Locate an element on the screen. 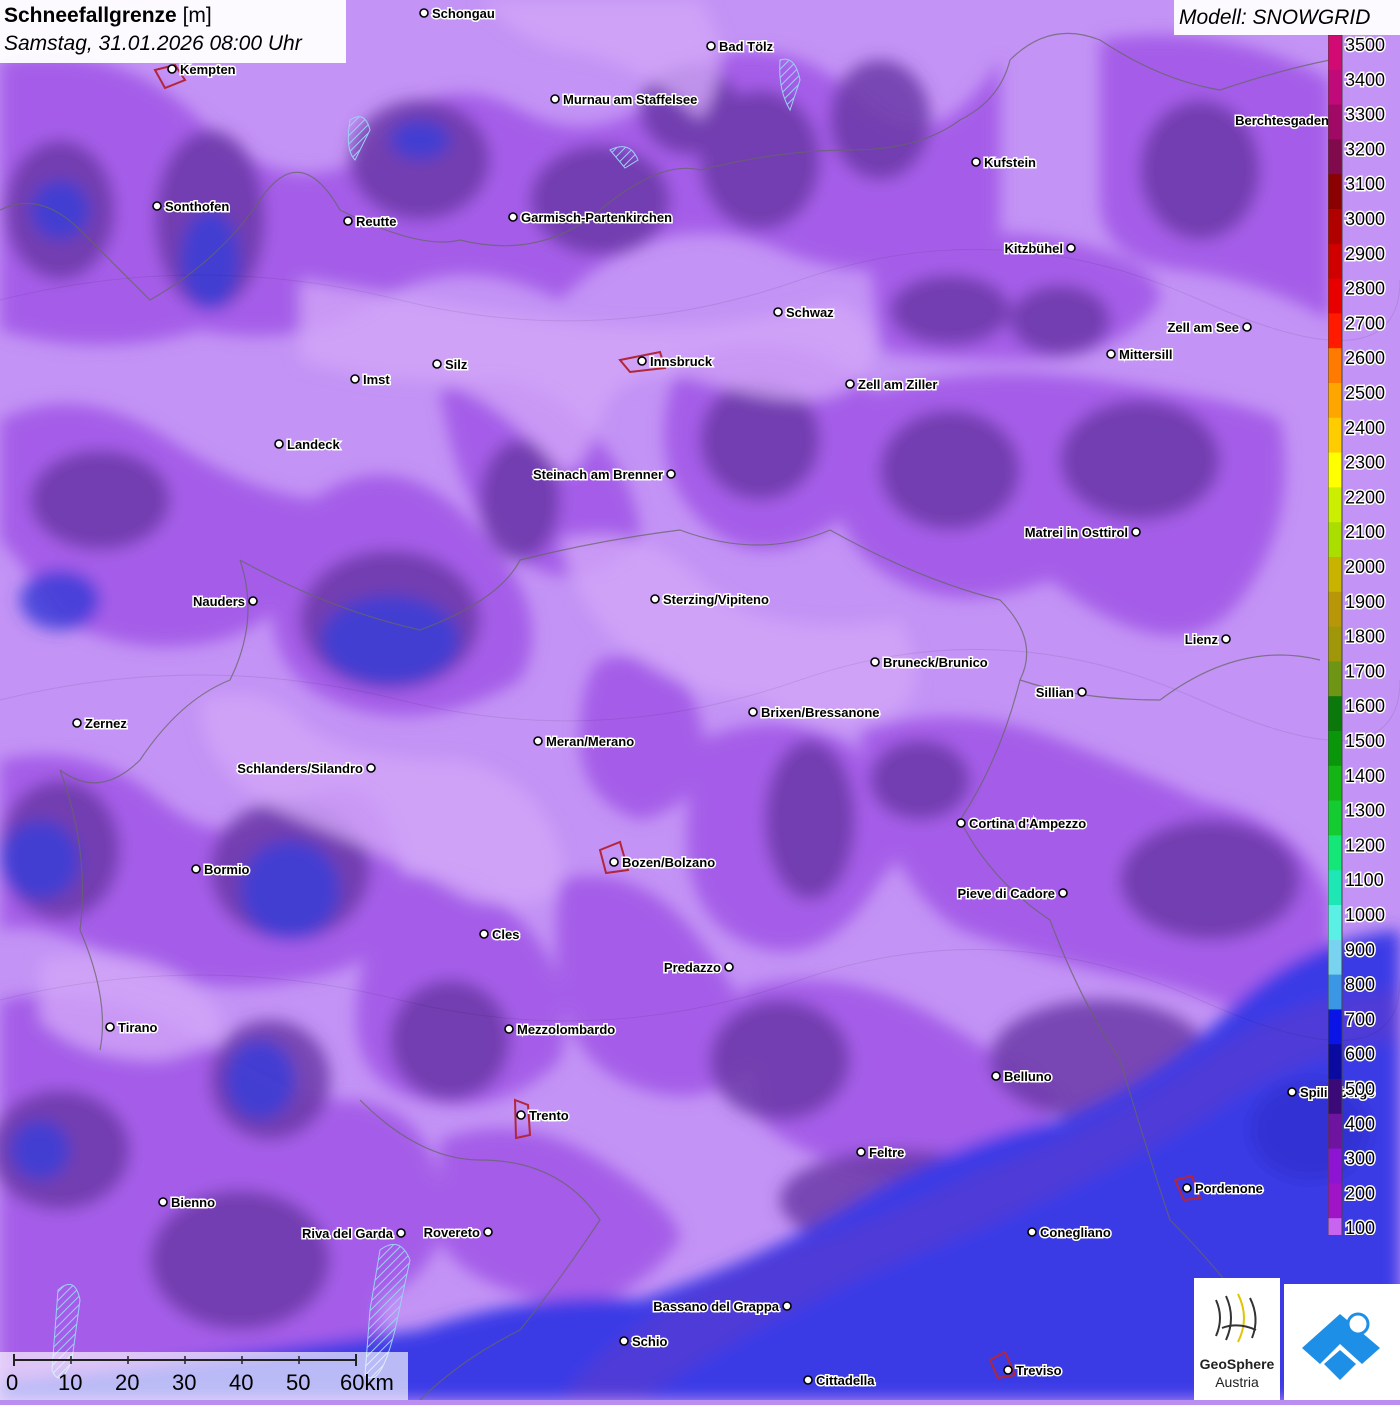 The width and height of the screenshot is (1400, 1405). city-marker: Steinach am Brenner is located at coordinates (603, 475).